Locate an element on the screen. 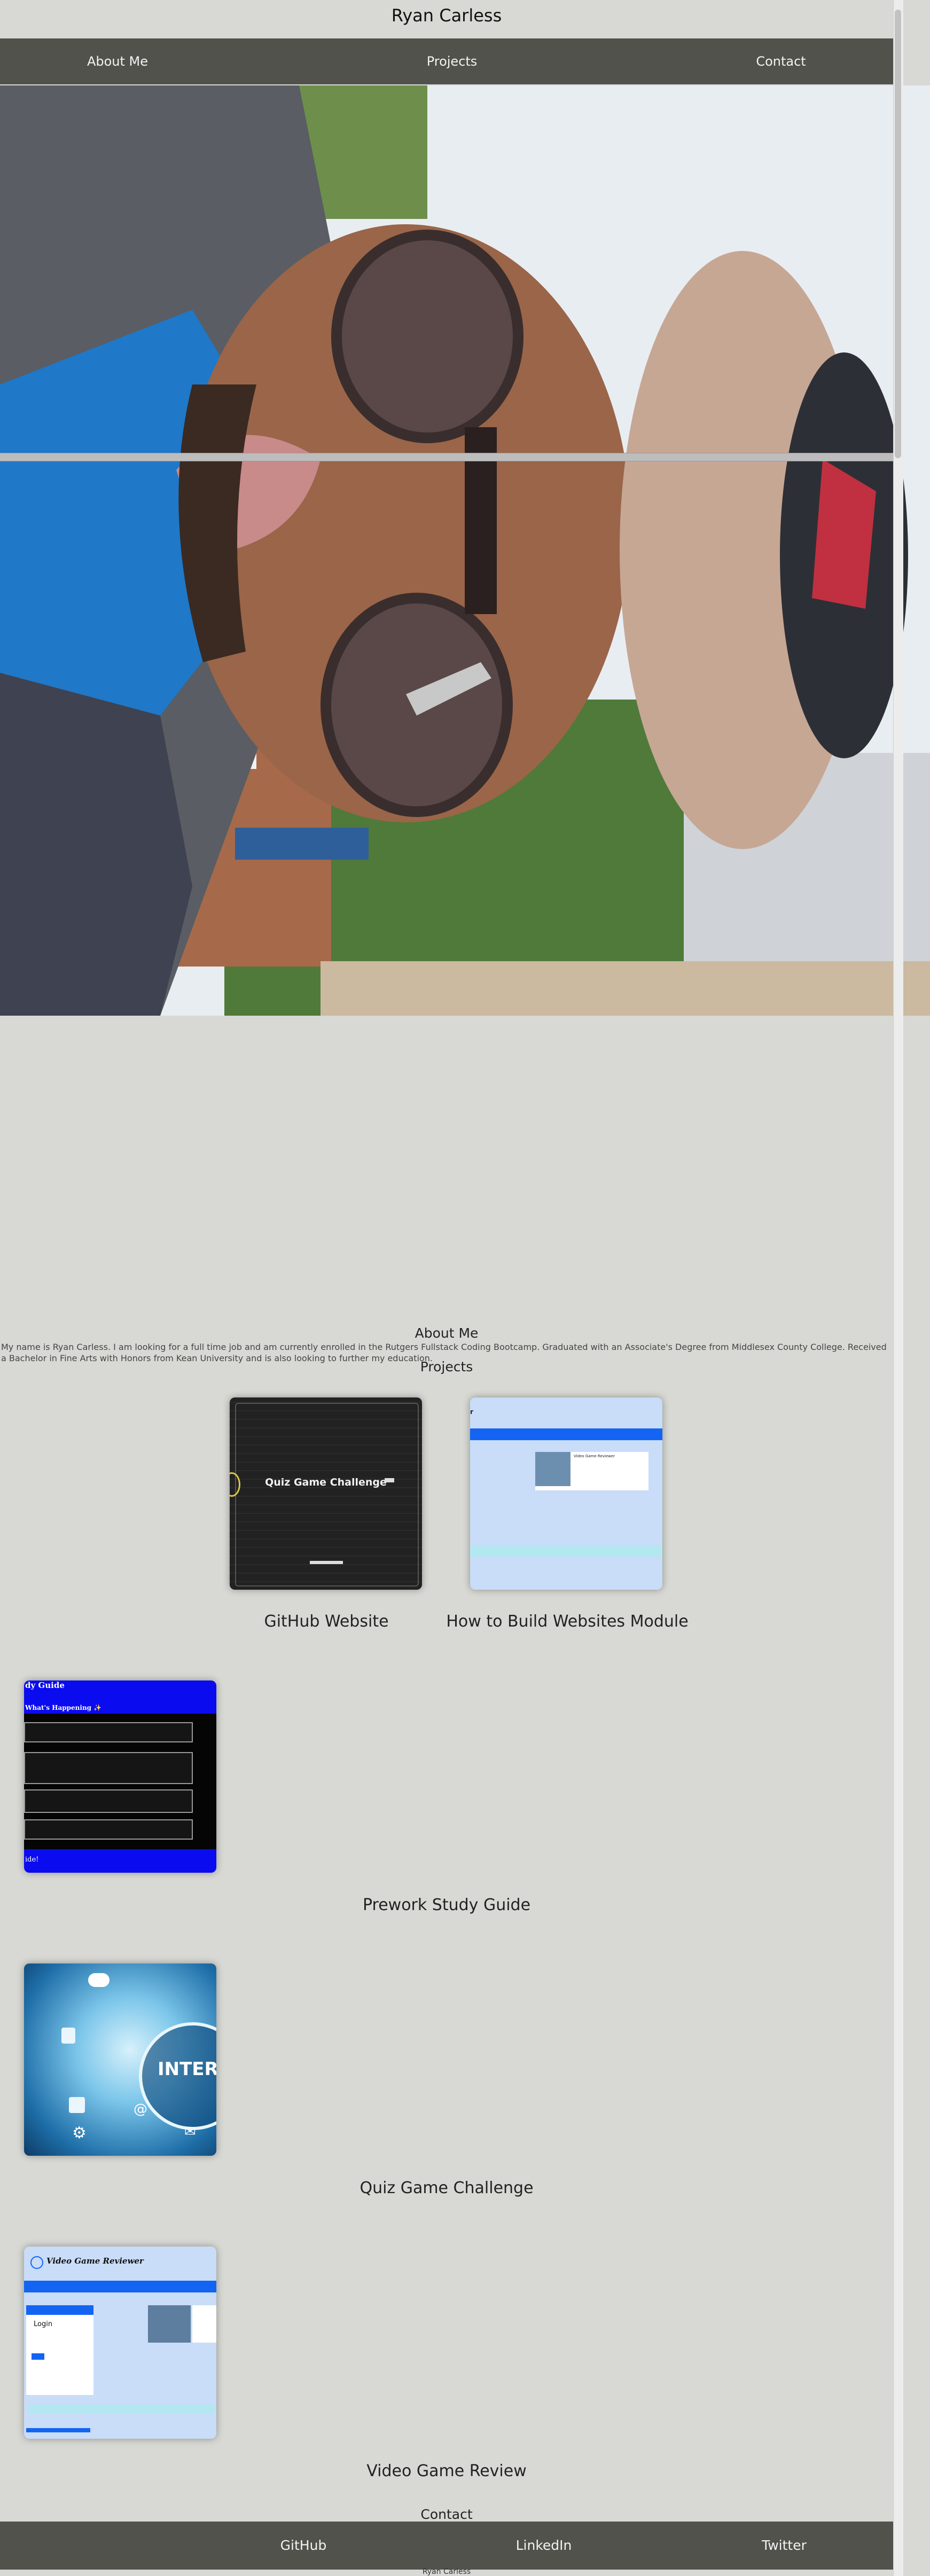 The image size is (930, 2576). thumb-title-fragment: r is located at coordinates (471, 1412).